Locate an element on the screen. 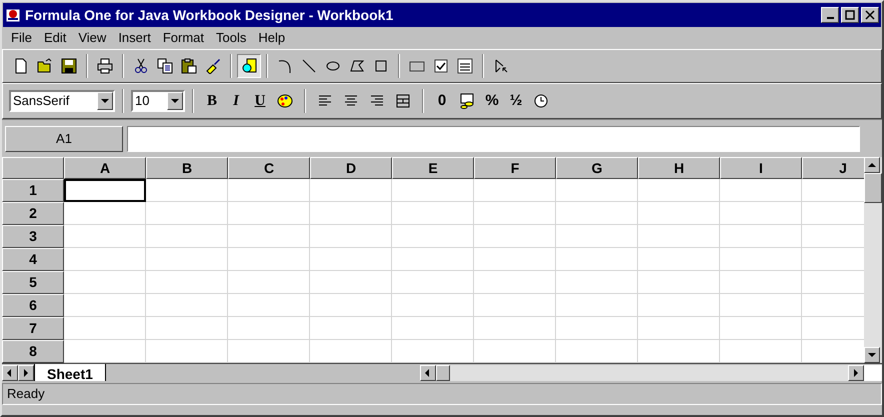 This screenshot has width=884, height=417. row-header: 3 is located at coordinates (33, 236).